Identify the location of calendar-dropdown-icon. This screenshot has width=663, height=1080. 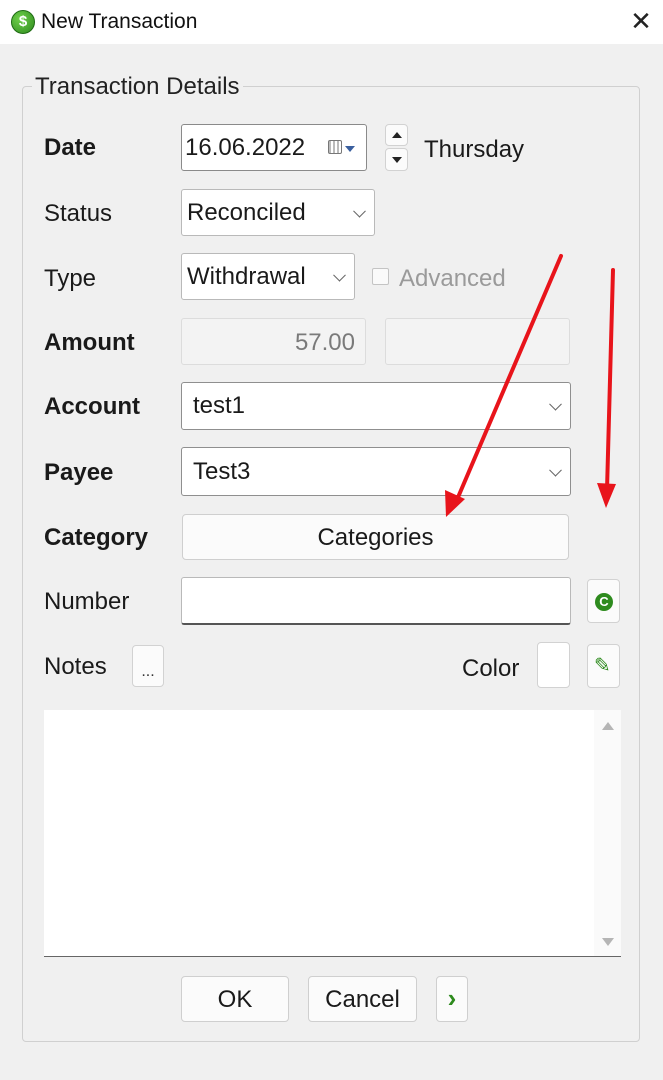
(350, 149).